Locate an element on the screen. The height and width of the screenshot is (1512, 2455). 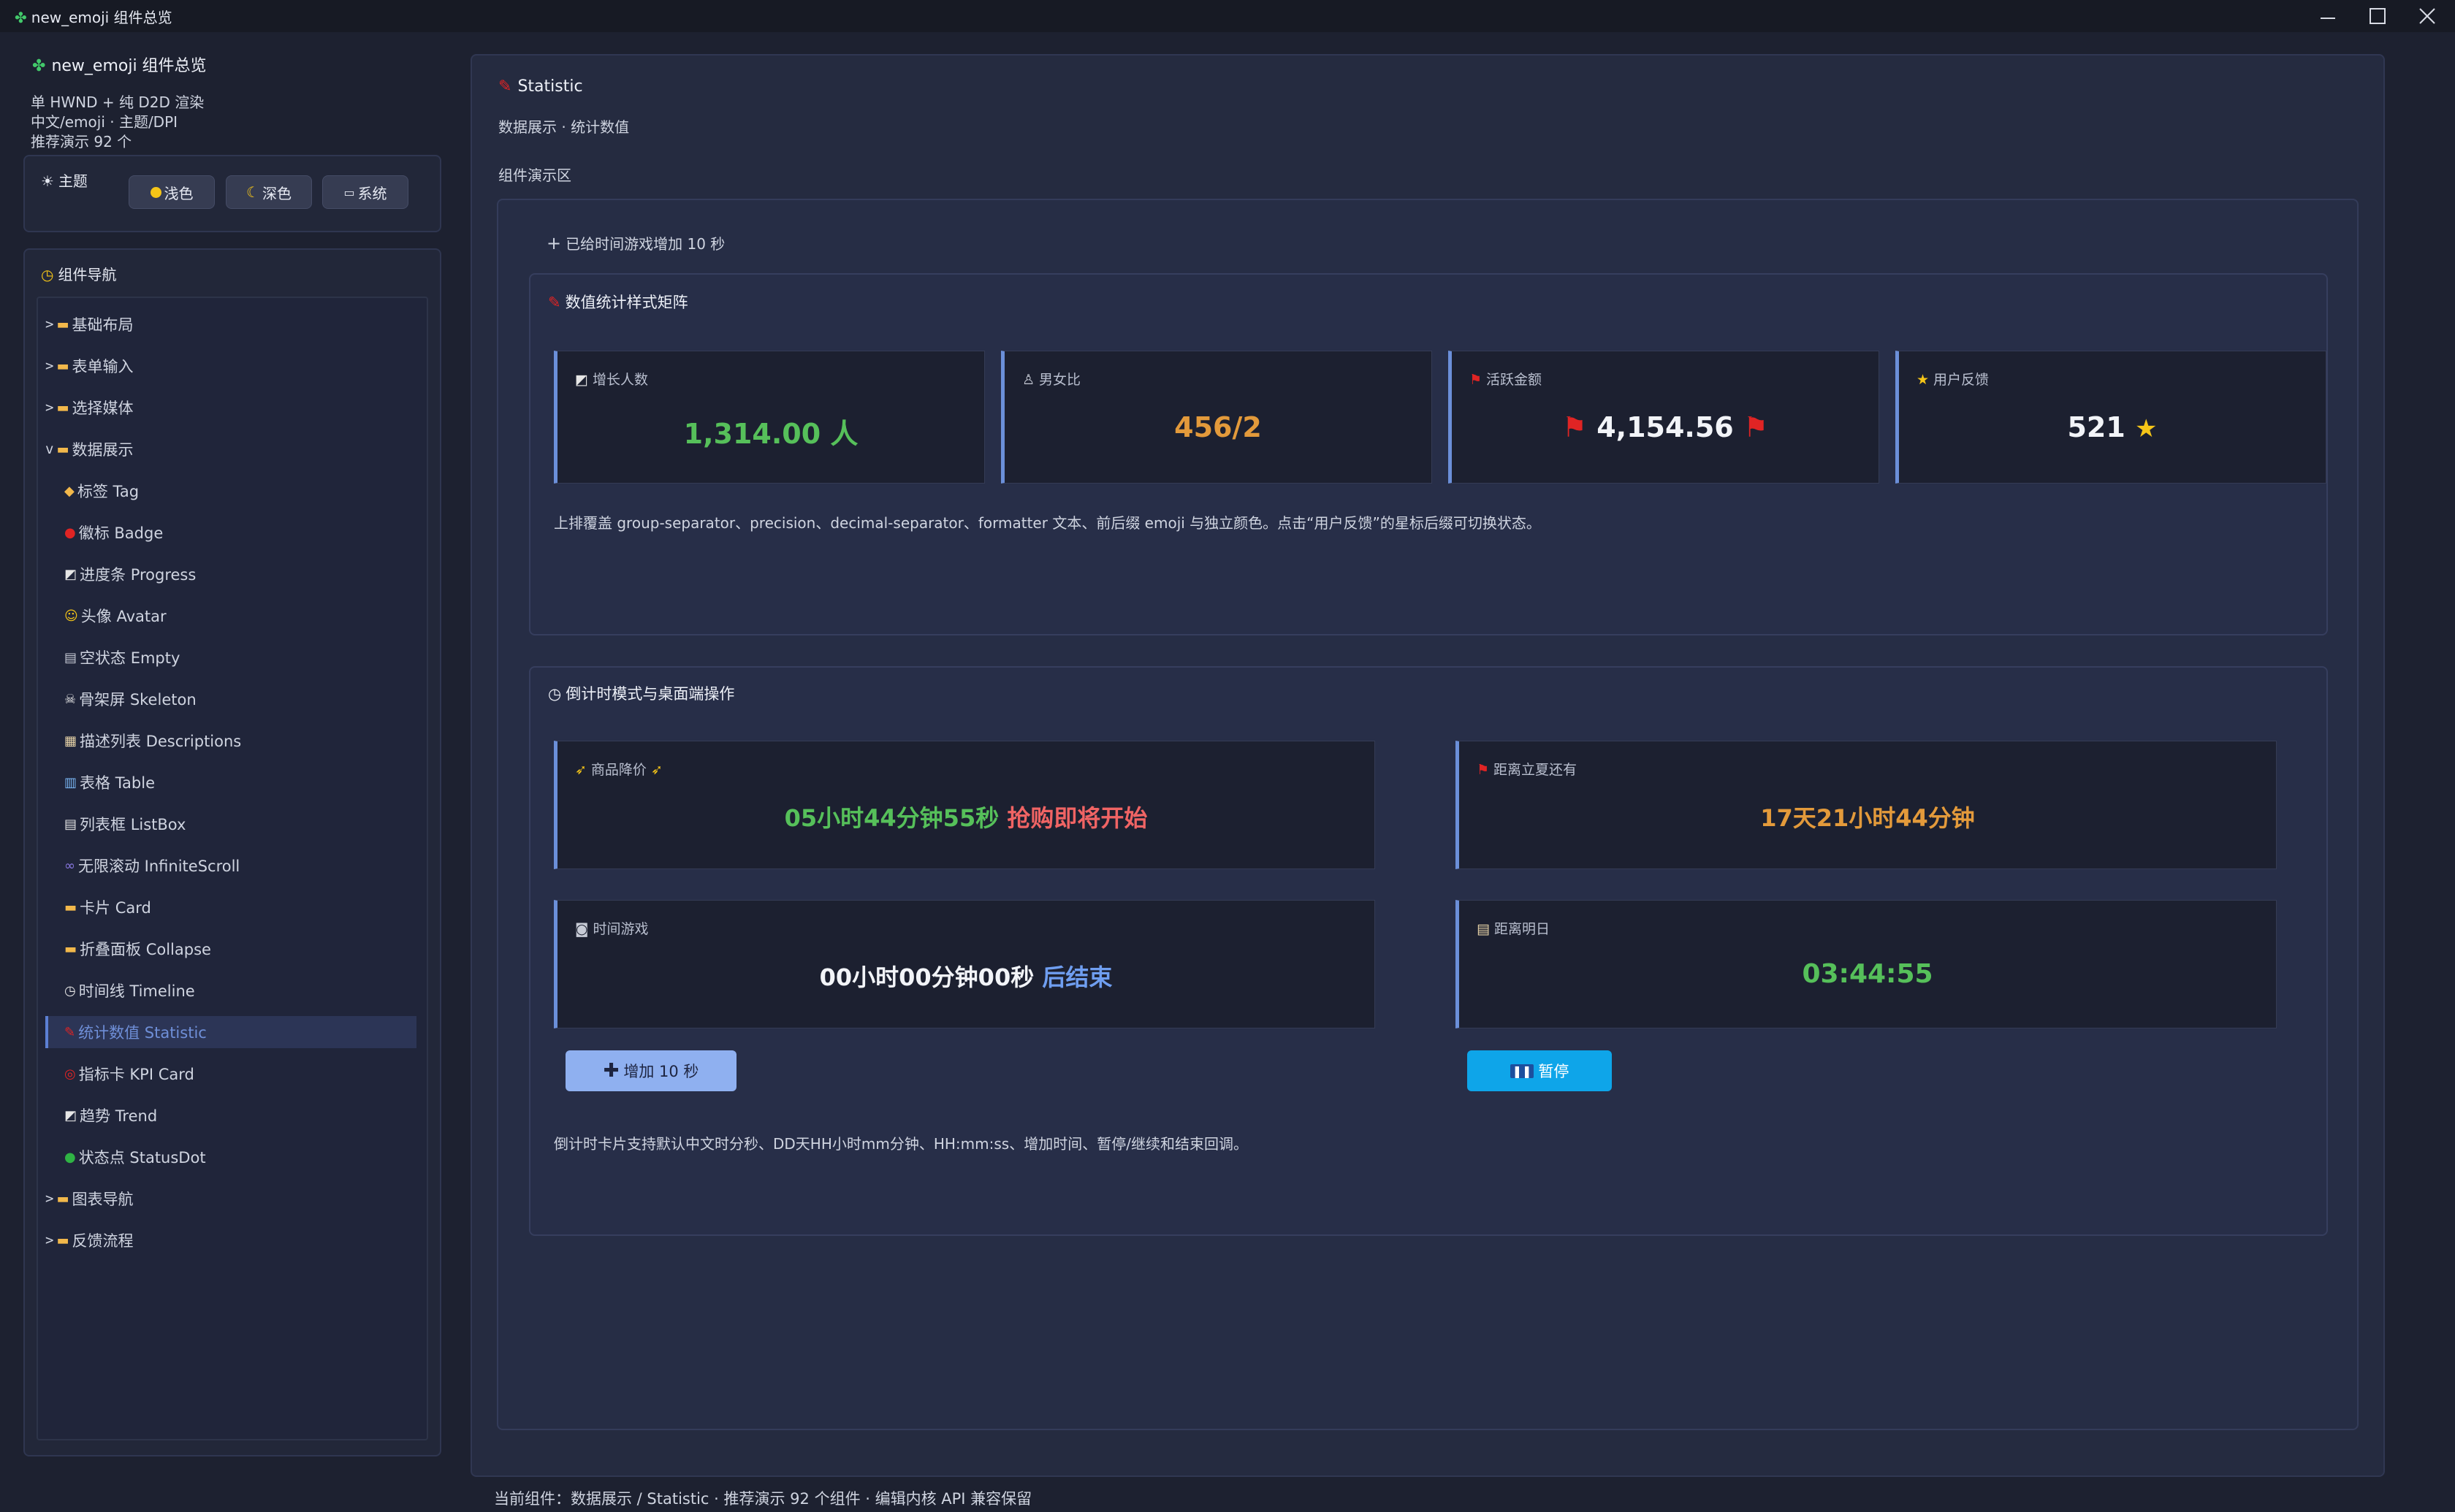
theme-system-button: ▭ 系统 is located at coordinates (365, 192).